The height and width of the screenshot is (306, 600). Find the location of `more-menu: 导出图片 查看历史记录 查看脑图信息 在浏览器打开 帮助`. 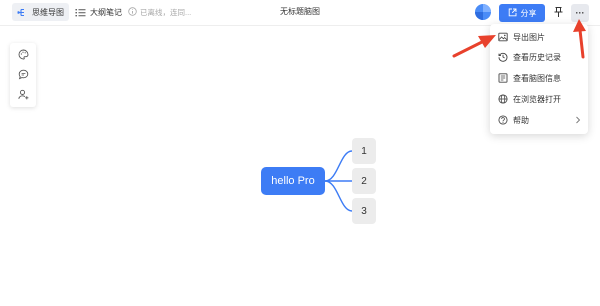

more-menu: 导出图片 查看历史记录 查看脑图信息 在浏览器打开 帮助 is located at coordinates (539, 79).